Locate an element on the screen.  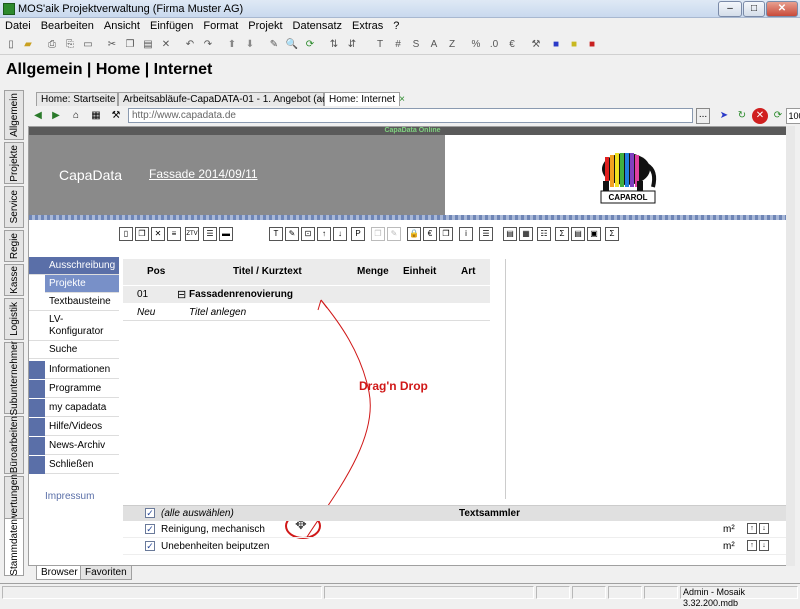
col-art: Art is located at coordinates (468, 271).